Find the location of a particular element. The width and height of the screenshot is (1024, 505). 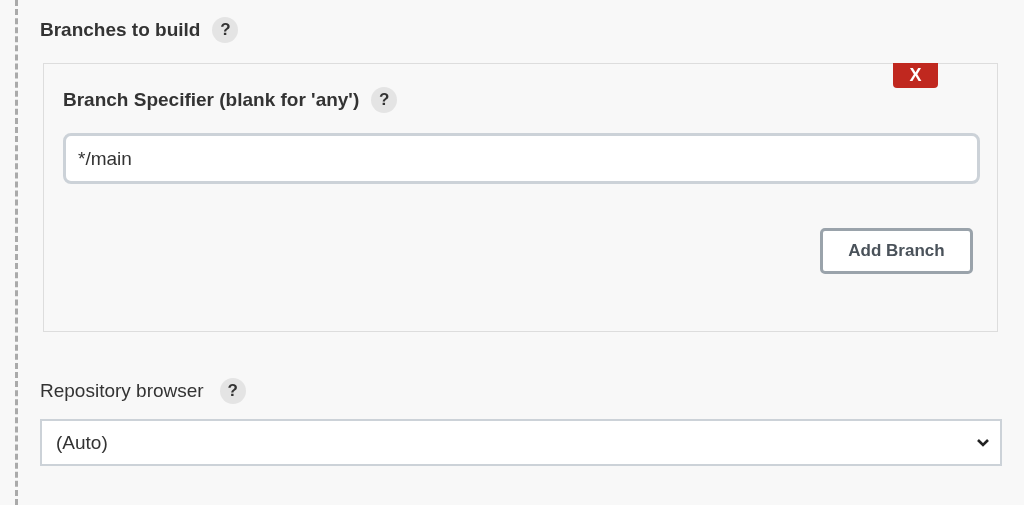

field-label: Repository browser is located at coordinates (122, 391).